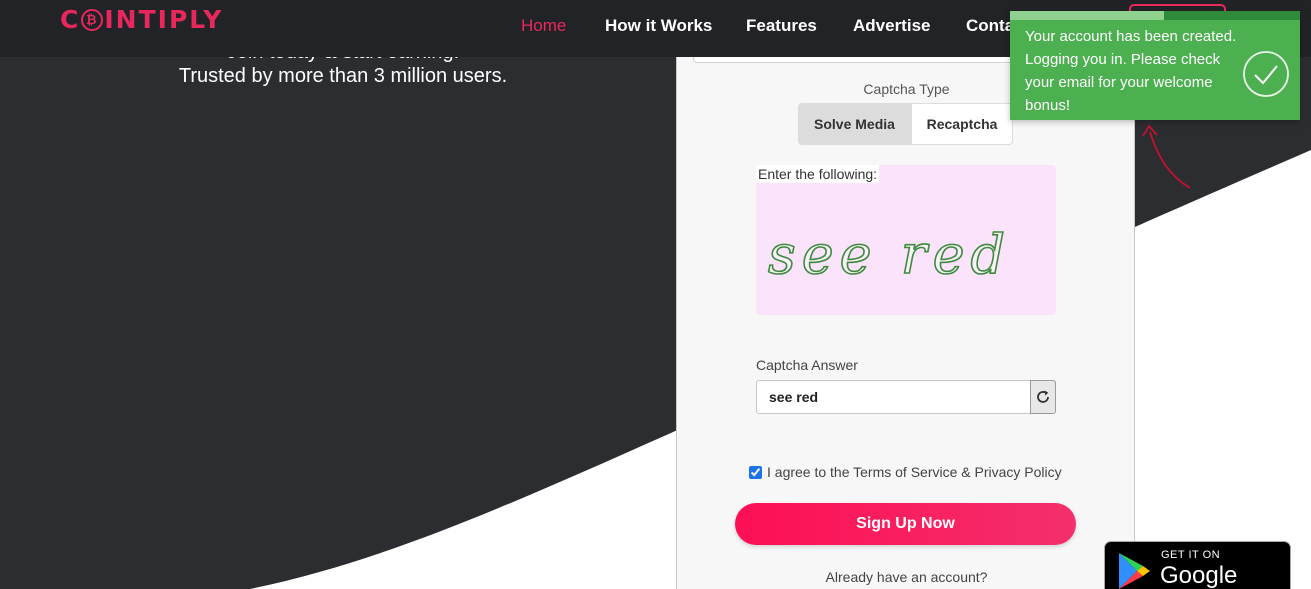  What do you see at coordinates (543, 26) in the screenshot?
I see `nav-home: Home` at bounding box center [543, 26].